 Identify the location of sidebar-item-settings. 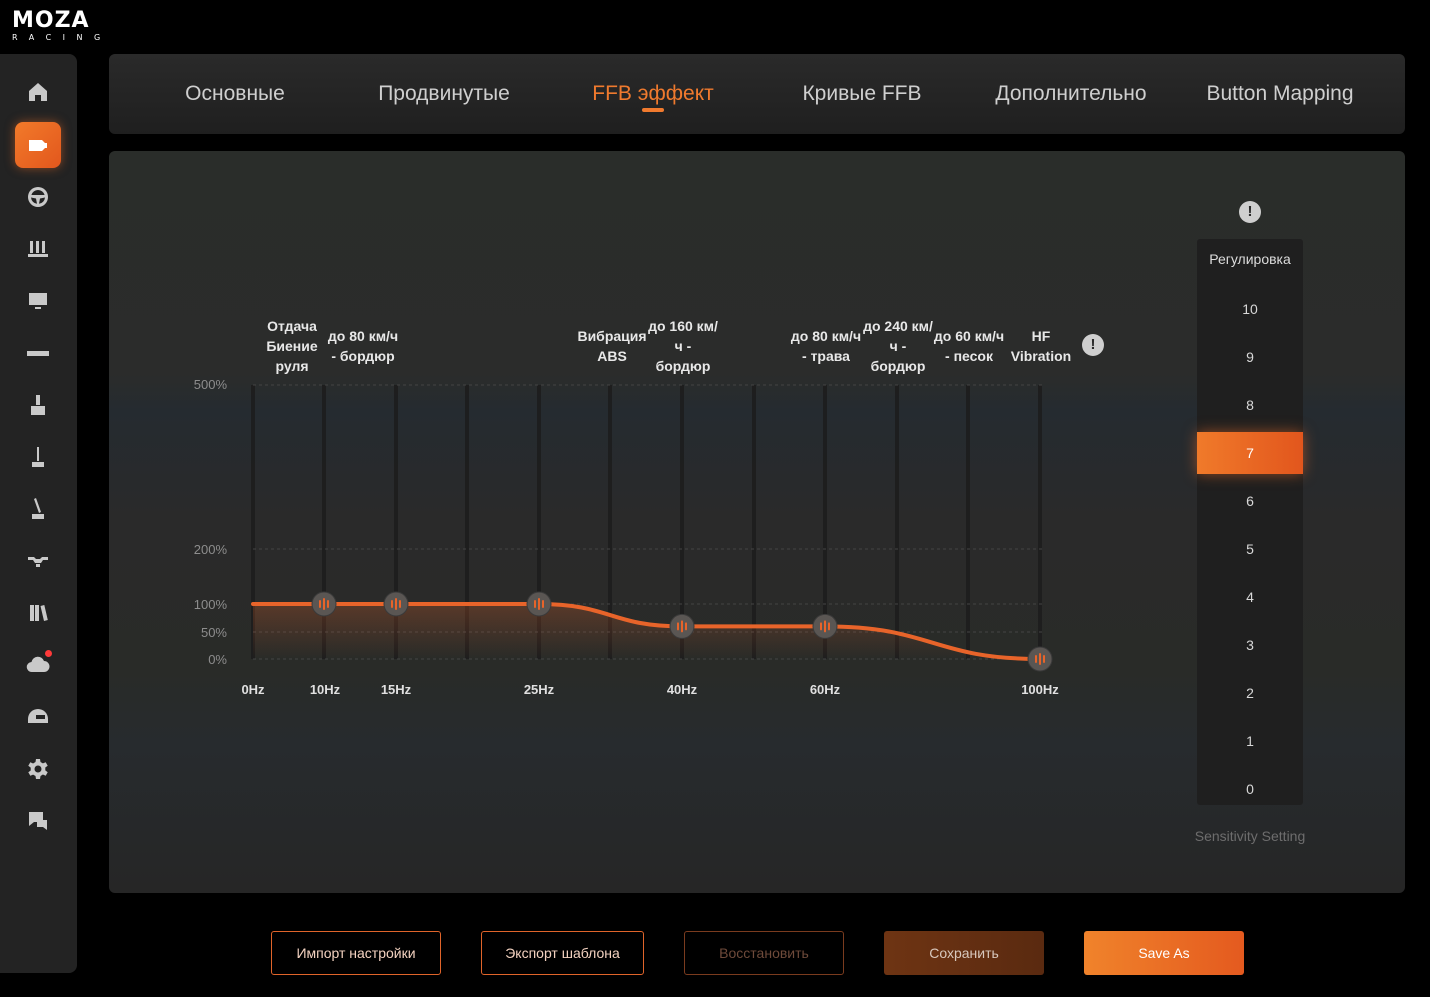
(38, 769).